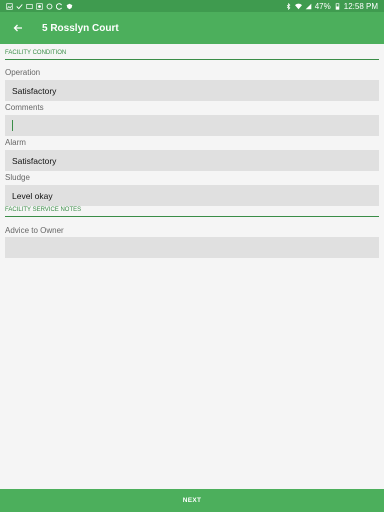 The image size is (384, 512). I want to click on section-header-facility-condition: FACILITY CONDITION, so click(192, 55).